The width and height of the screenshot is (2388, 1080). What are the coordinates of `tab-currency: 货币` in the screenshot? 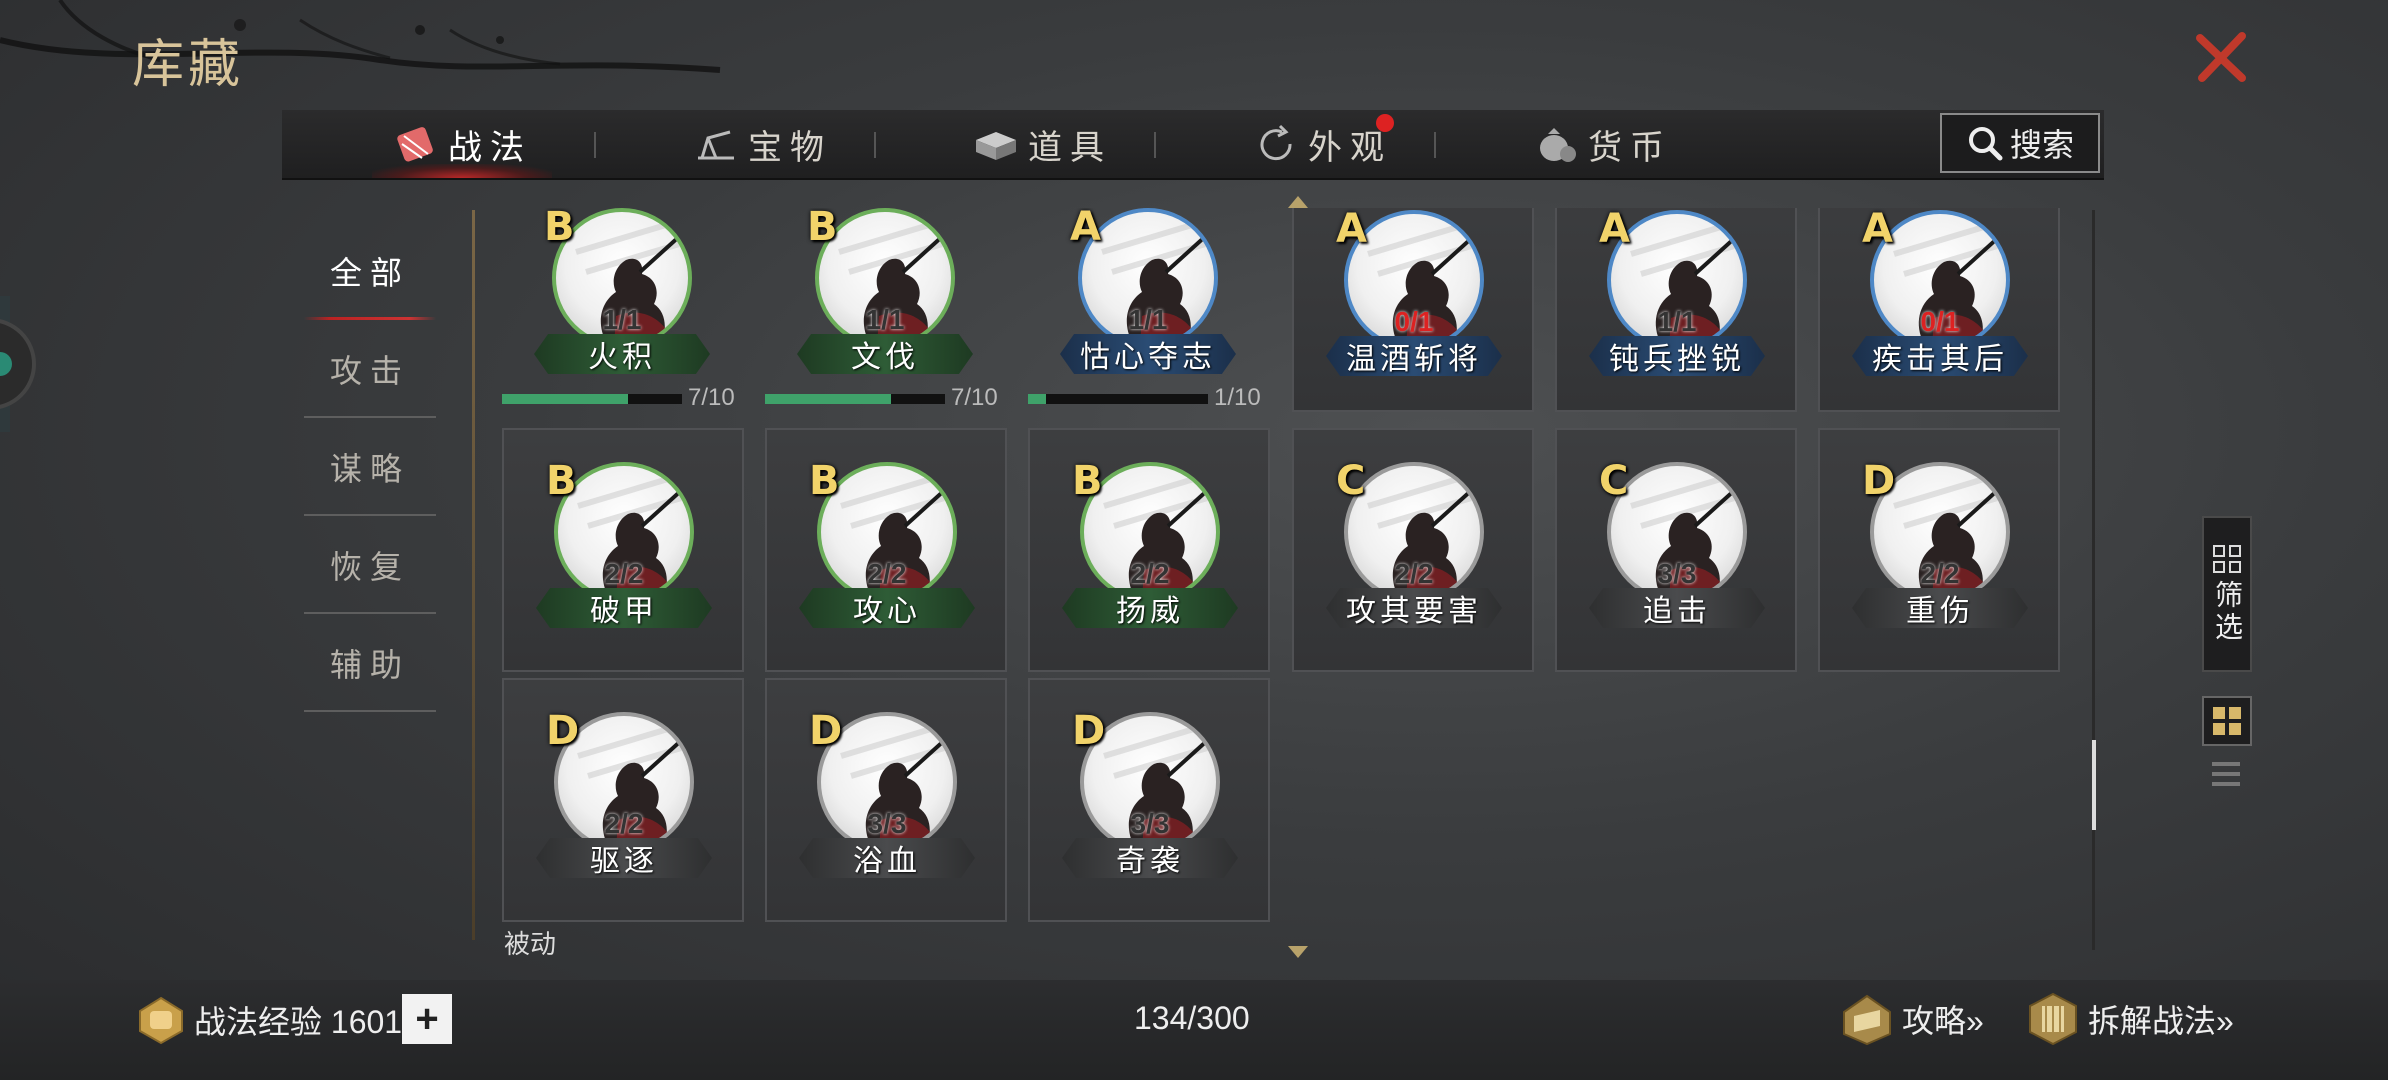 It's located at (1602, 144).